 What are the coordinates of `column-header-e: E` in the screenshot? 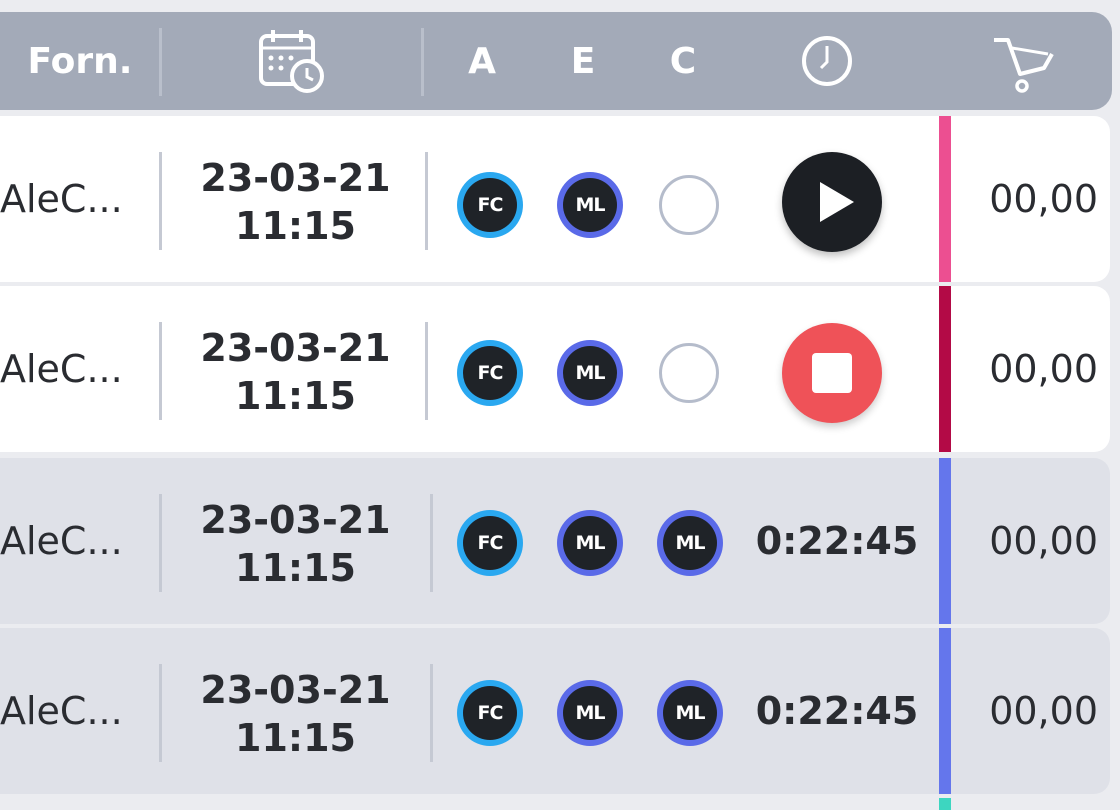 It's located at (583, 61).